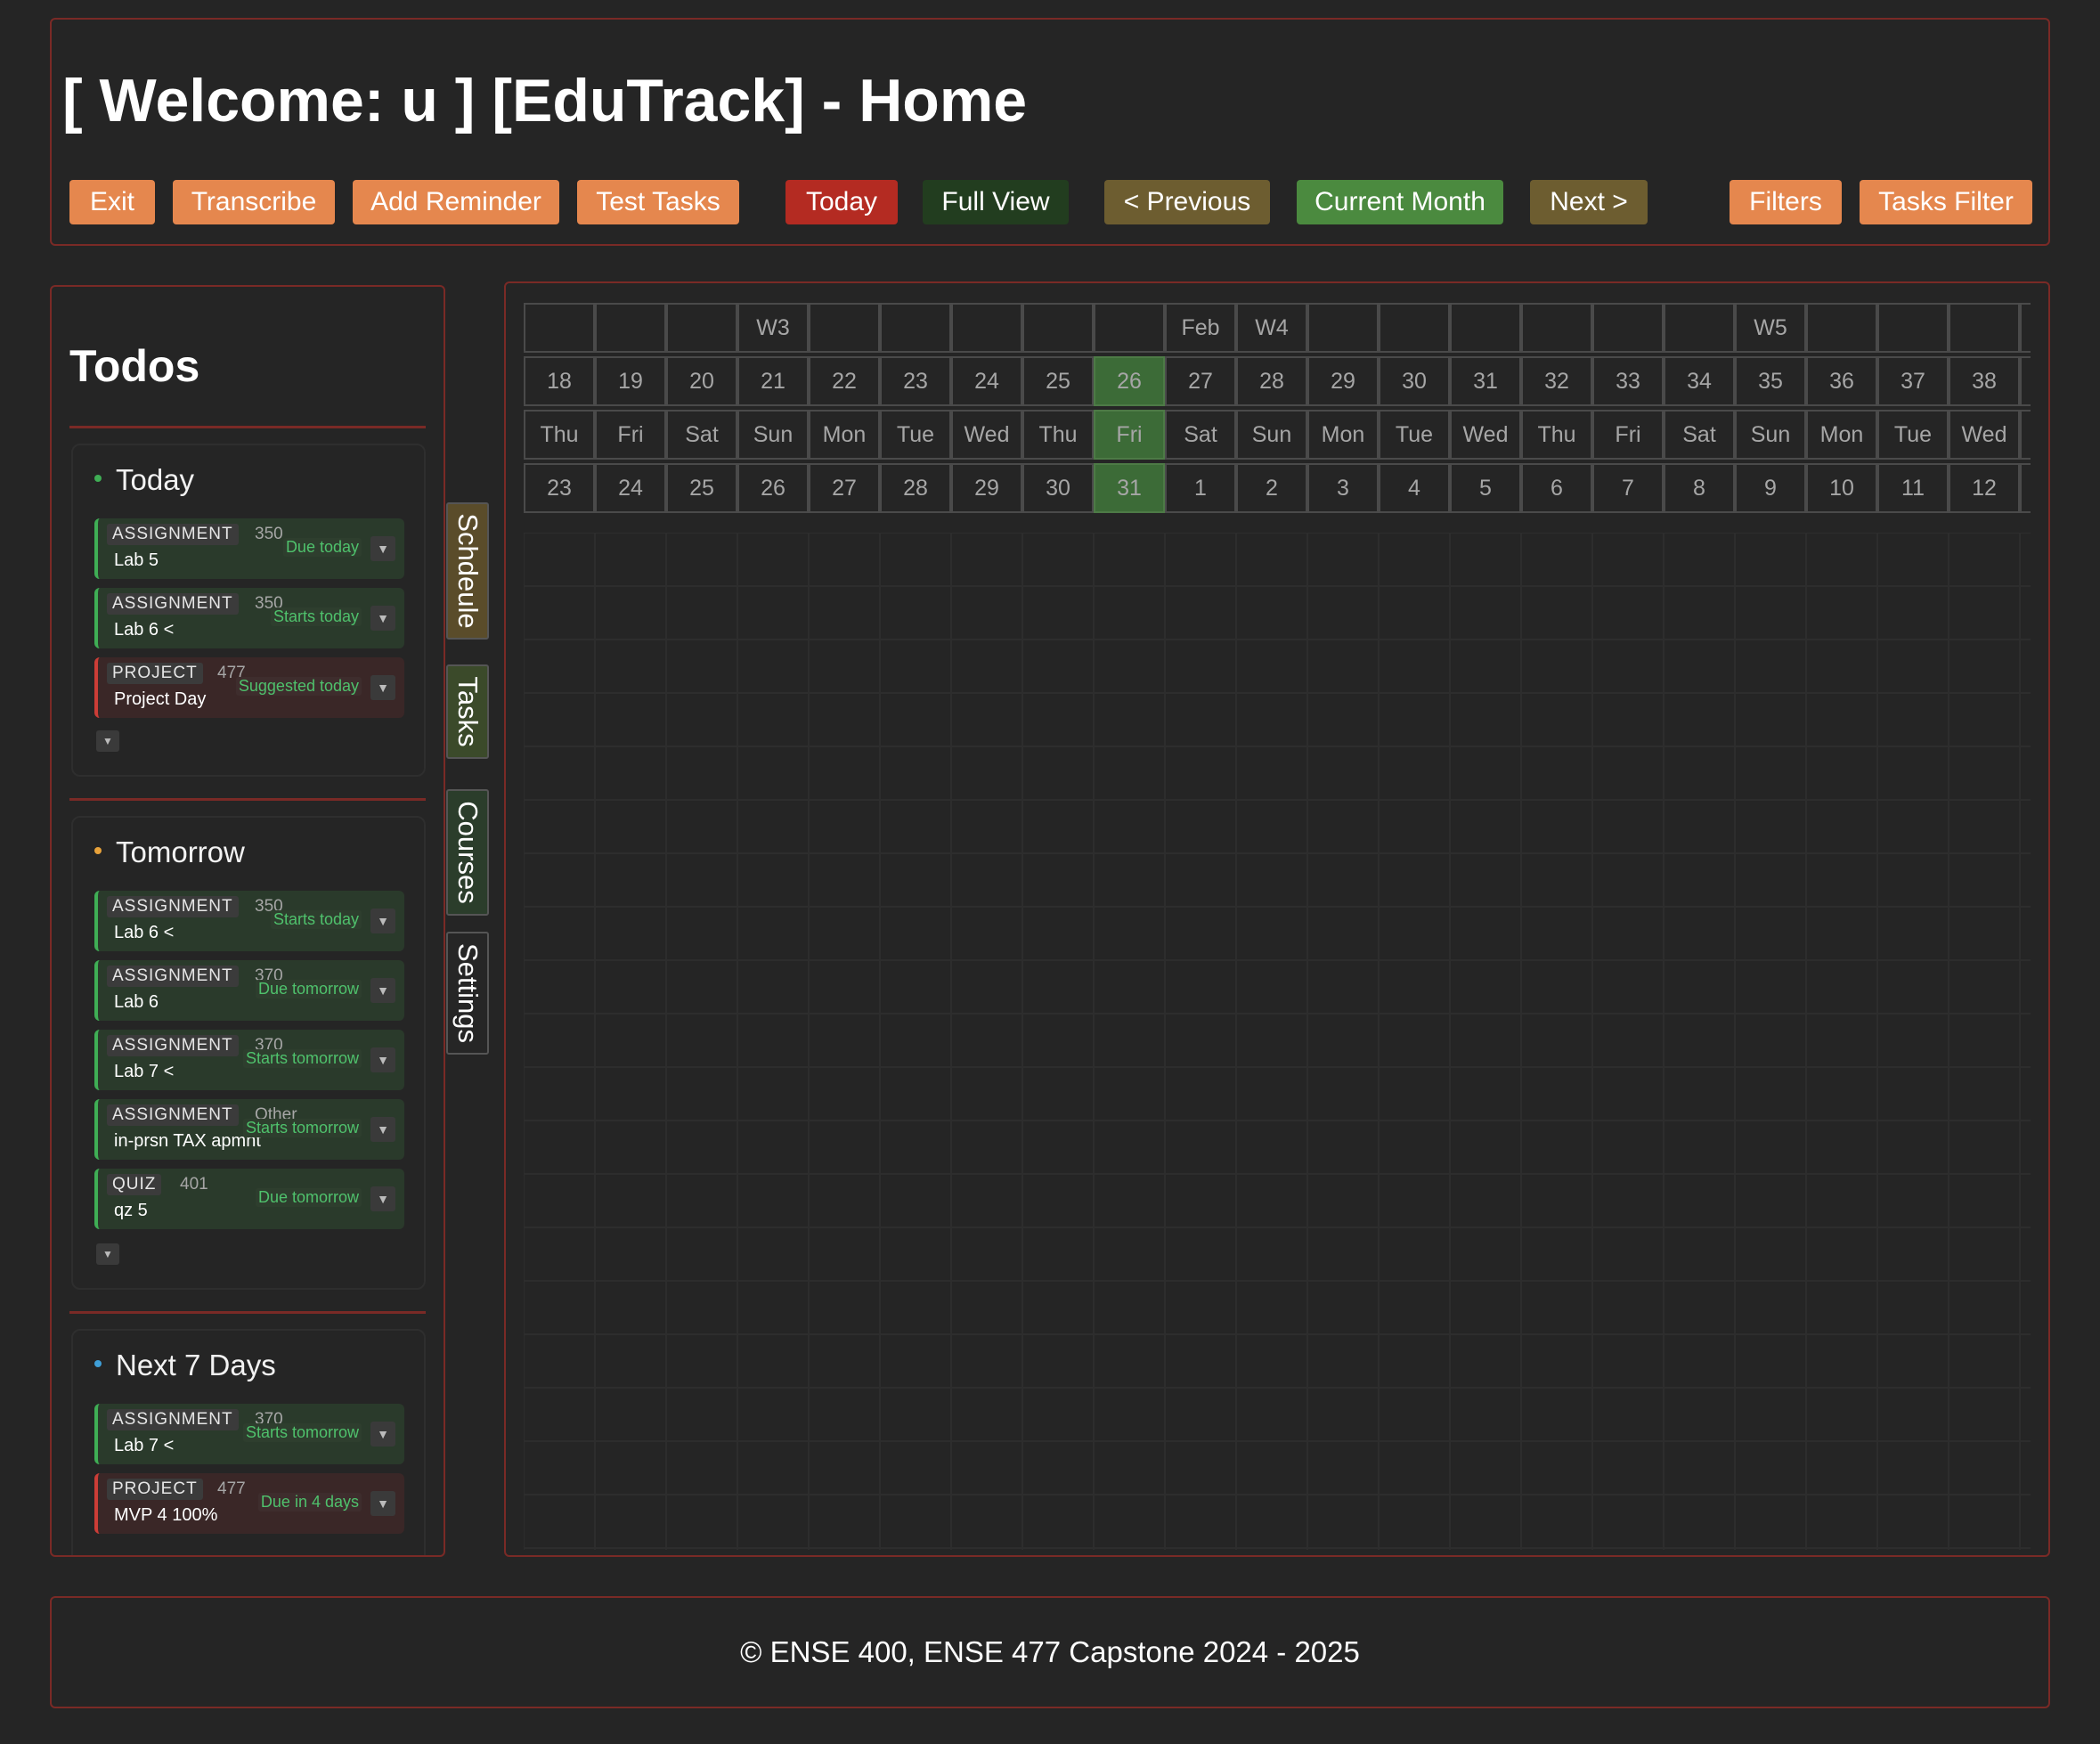 This screenshot has height=1744, width=2100. Describe the element at coordinates (1200, 381) in the screenshot. I see `calendar-day-number-cell: 27` at that location.